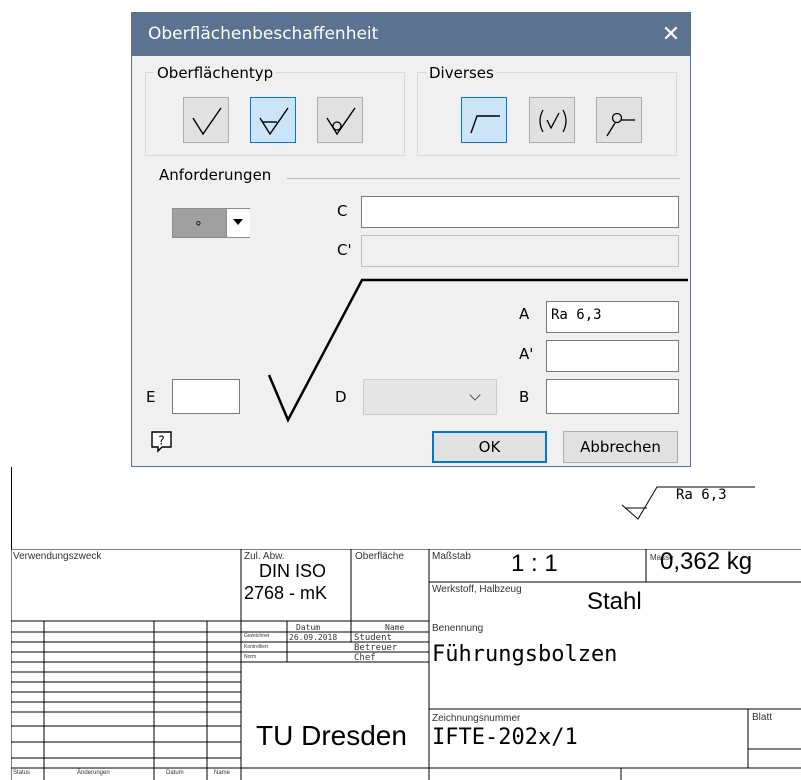 The height and width of the screenshot is (780, 801). Describe the element at coordinates (395, 627) in the screenshot. I see `tb-name-header: Name` at that location.